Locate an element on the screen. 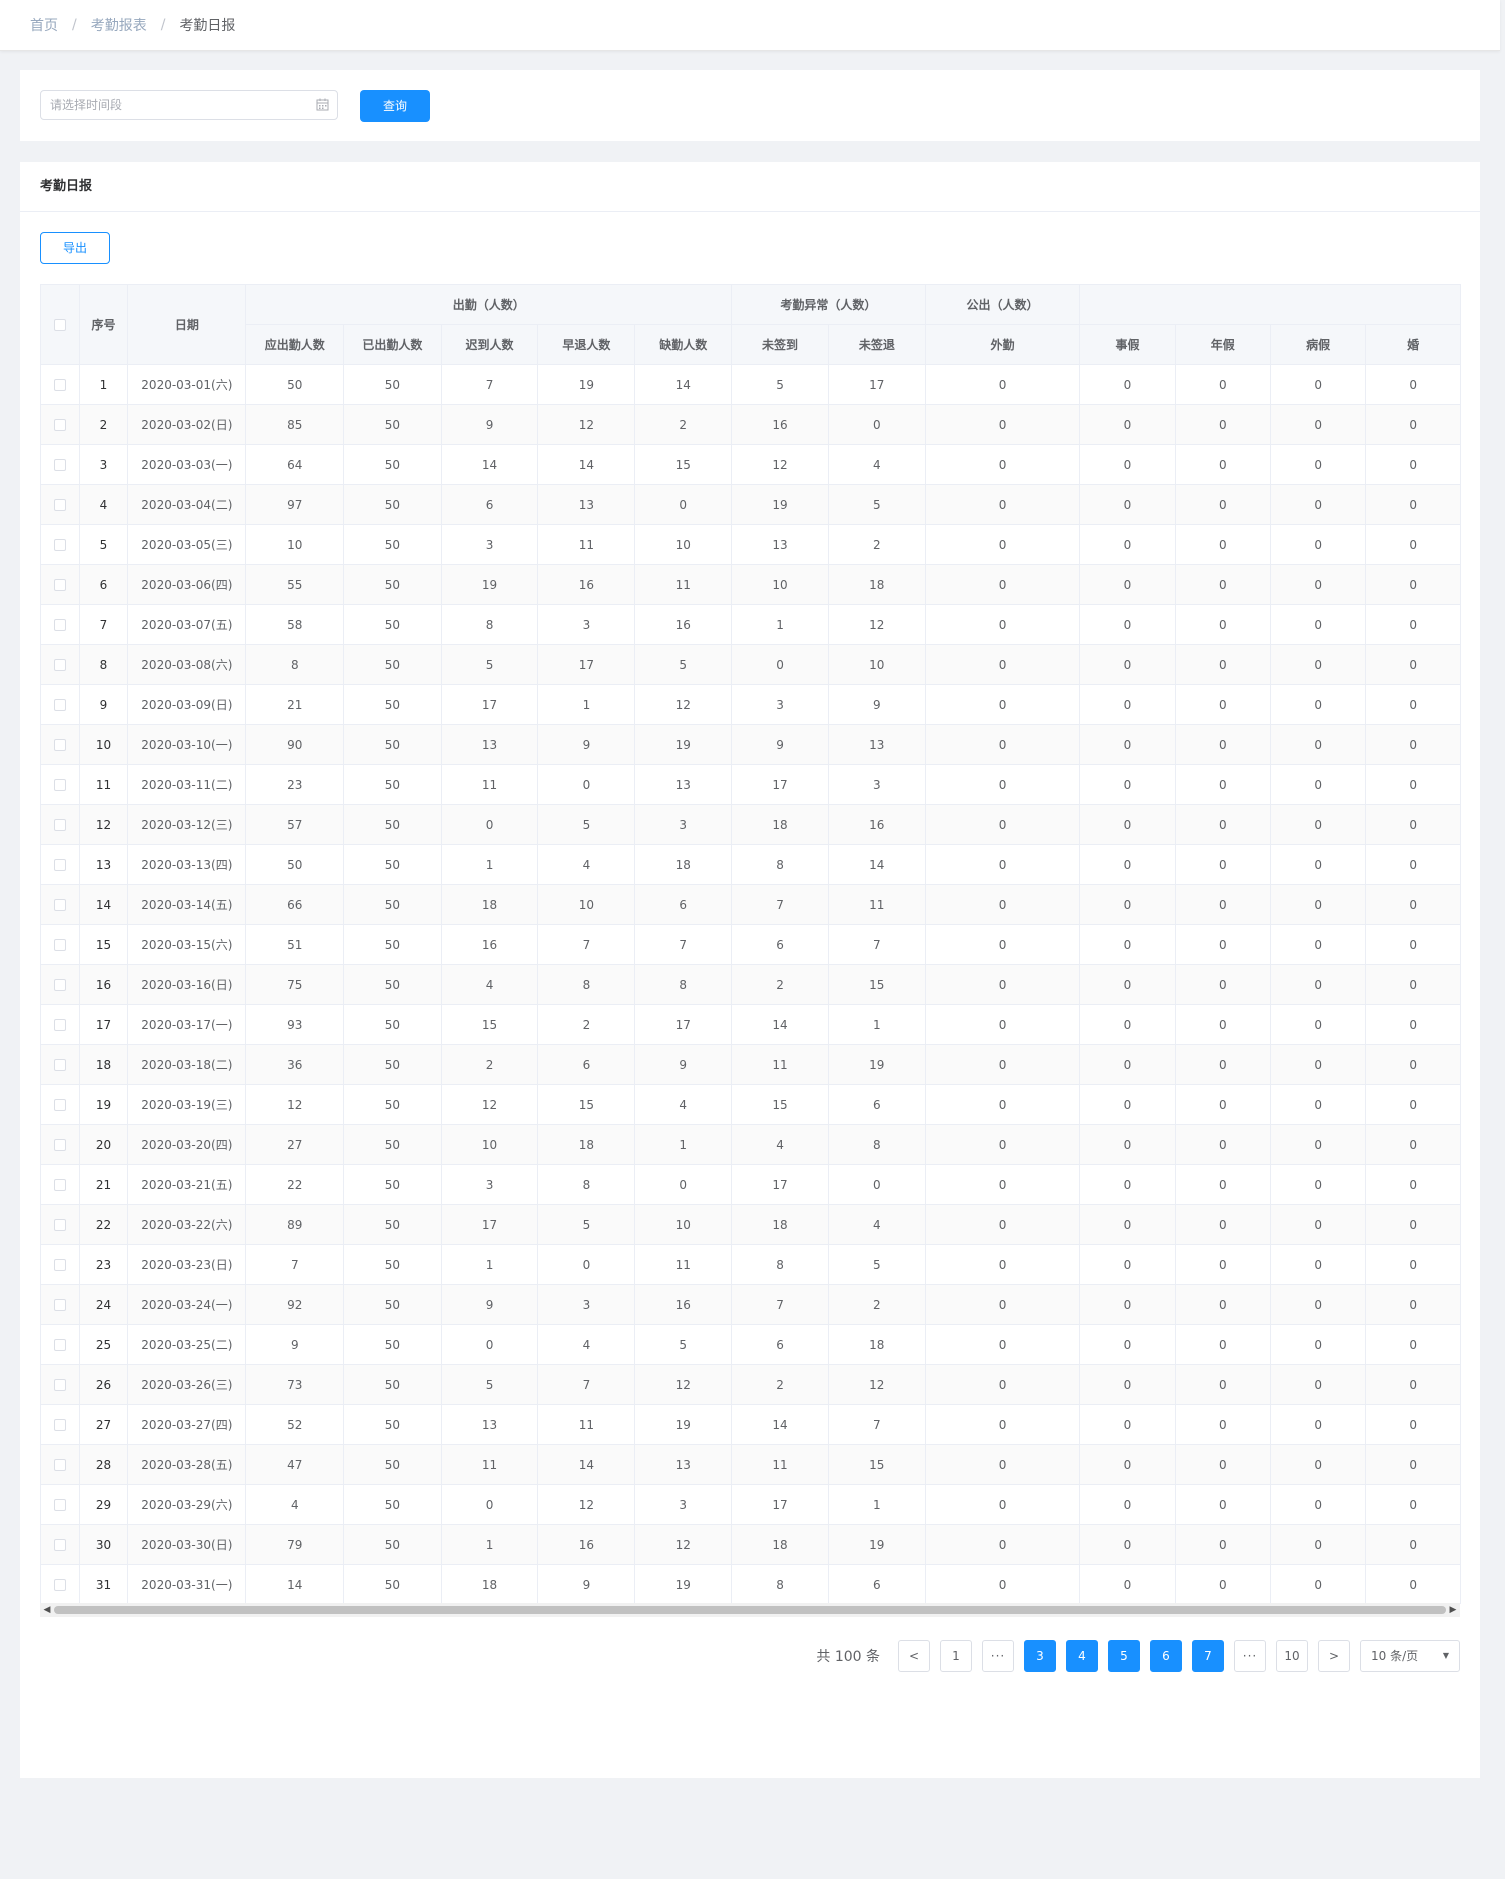  row-value: 10 is located at coordinates (586, 904).